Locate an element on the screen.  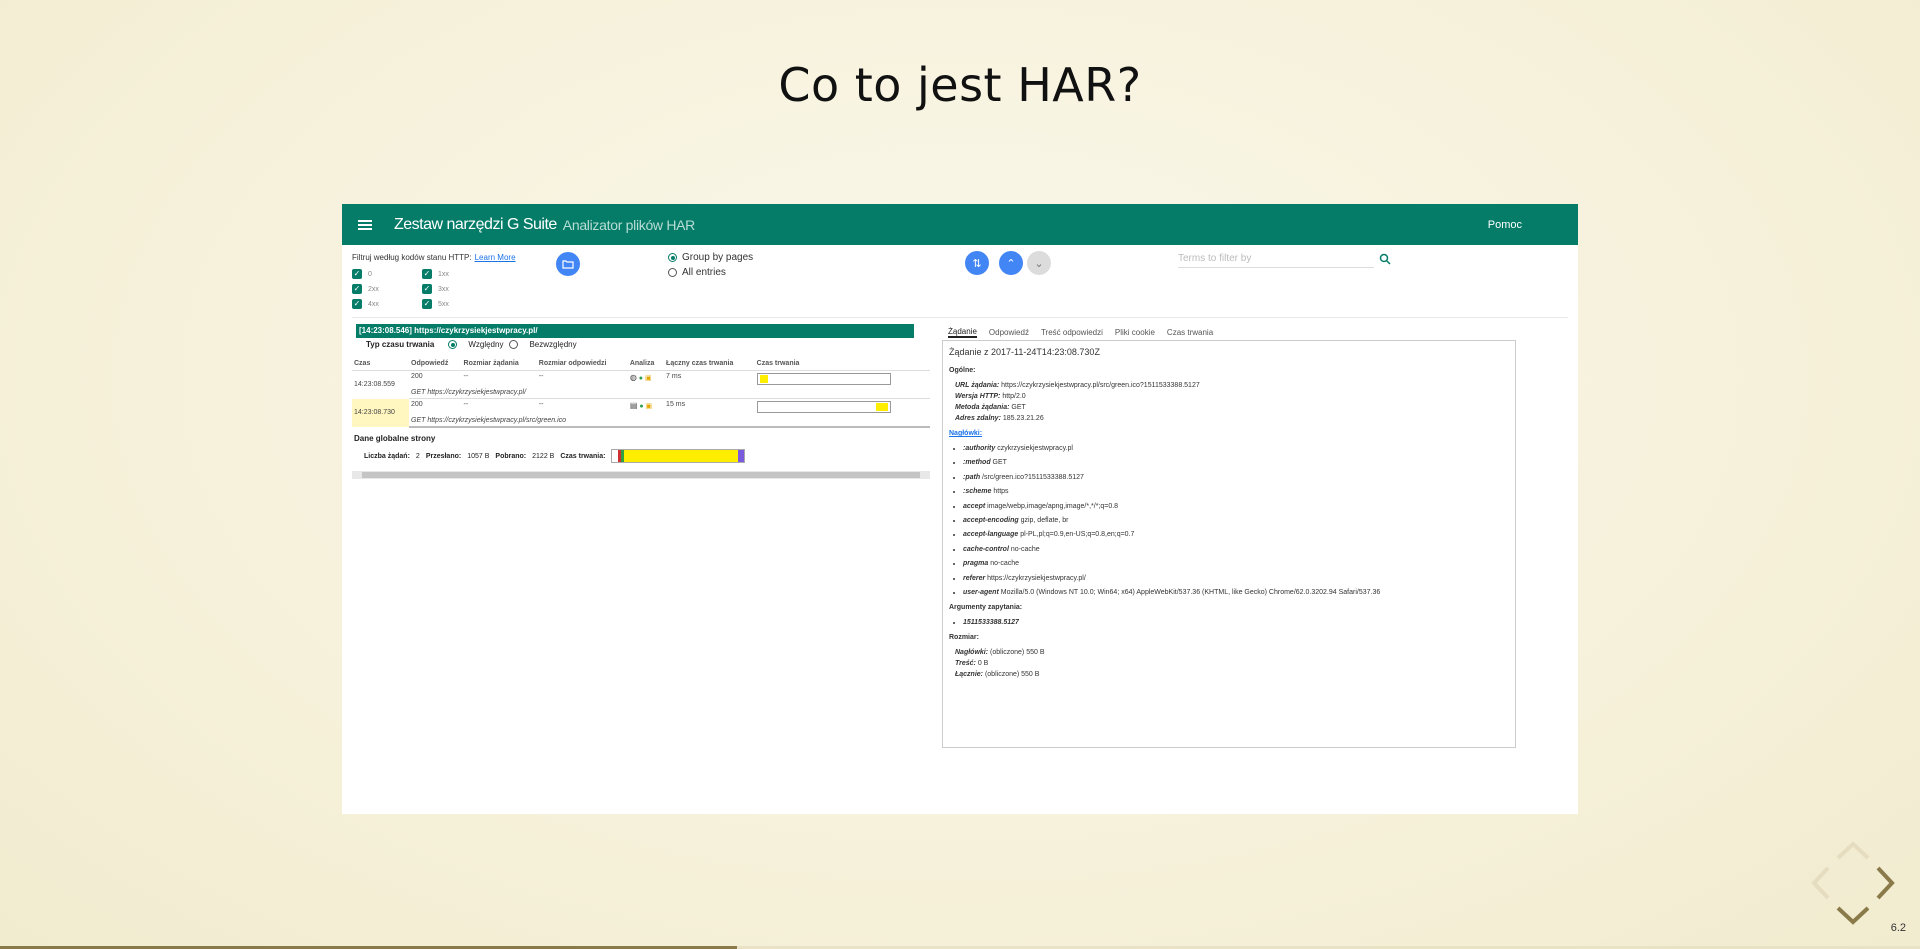
folder-icon is located at coordinates (568, 264).